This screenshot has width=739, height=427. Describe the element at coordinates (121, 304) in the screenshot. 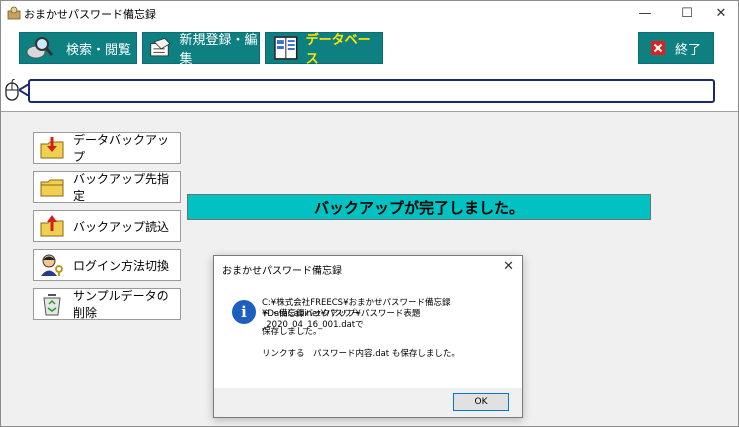

I see `sidebar-item-label: サンプルデータの削除` at that location.